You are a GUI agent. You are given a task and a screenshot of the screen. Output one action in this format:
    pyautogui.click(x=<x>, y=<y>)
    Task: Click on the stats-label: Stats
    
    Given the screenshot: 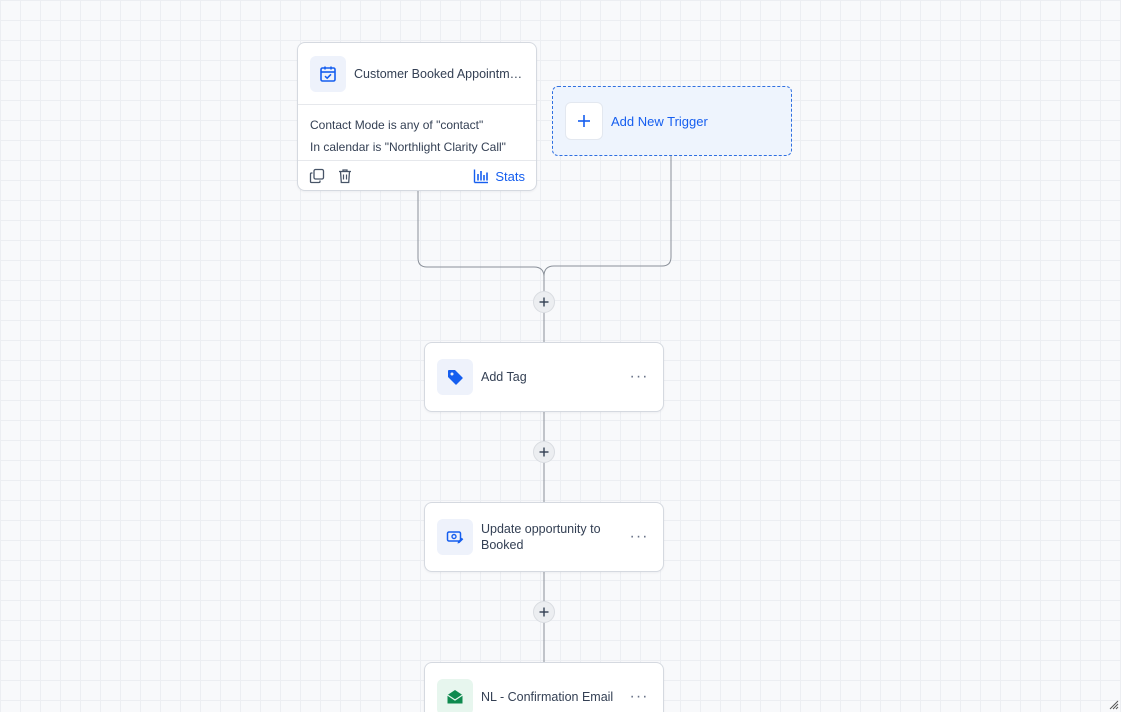 What is the action you would take?
    pyautogui.click(x=510, y=176)
    